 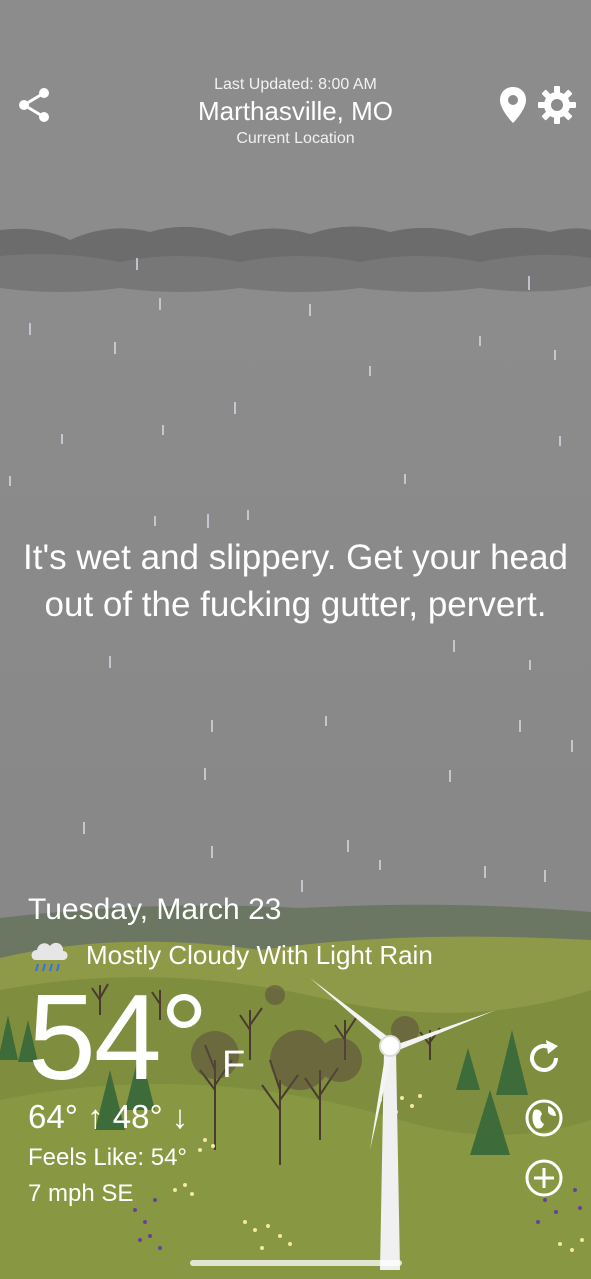 I want to click on date-label: Tuesday, March 23, so click(x=155, y=909).